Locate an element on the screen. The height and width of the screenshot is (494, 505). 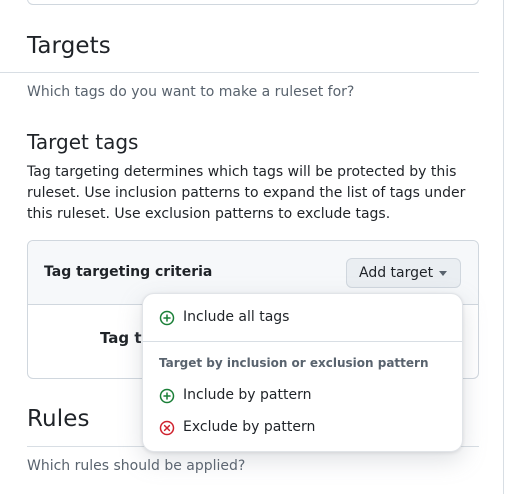
rules-heading: Rules is located at coordinates (58, 419).